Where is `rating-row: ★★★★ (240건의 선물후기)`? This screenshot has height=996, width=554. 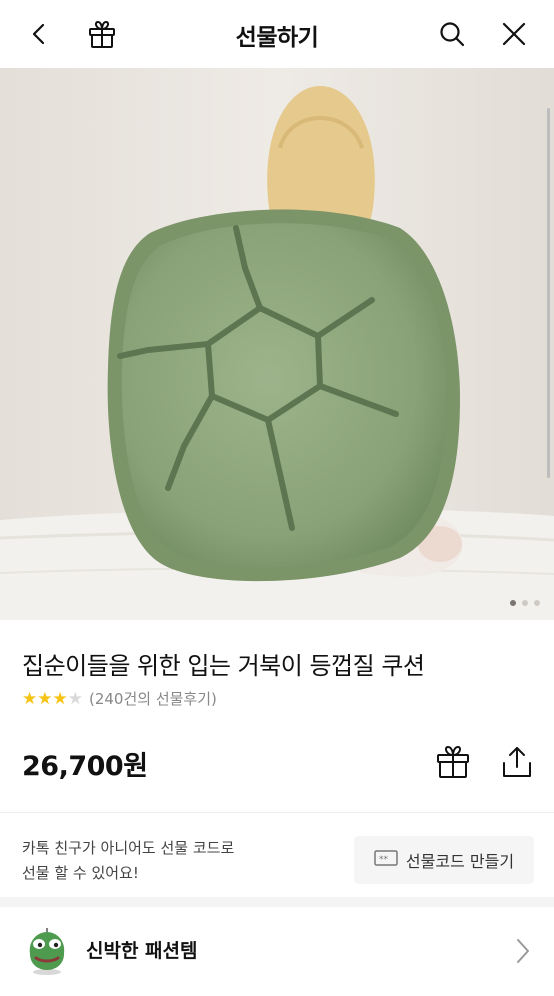
rating-row: ★★★★ (240건의 선물후기) is located at coordinates (119, 698).